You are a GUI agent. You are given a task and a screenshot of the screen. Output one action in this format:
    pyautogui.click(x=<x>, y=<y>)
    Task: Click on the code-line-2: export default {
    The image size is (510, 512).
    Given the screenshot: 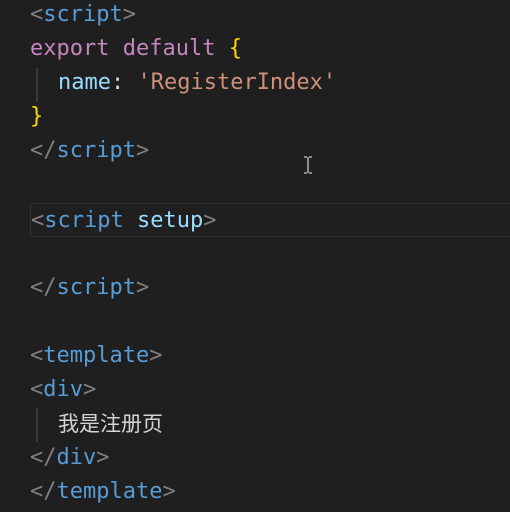 What is the action you would take?
    pyautogui.click(x=255, y=49)
    